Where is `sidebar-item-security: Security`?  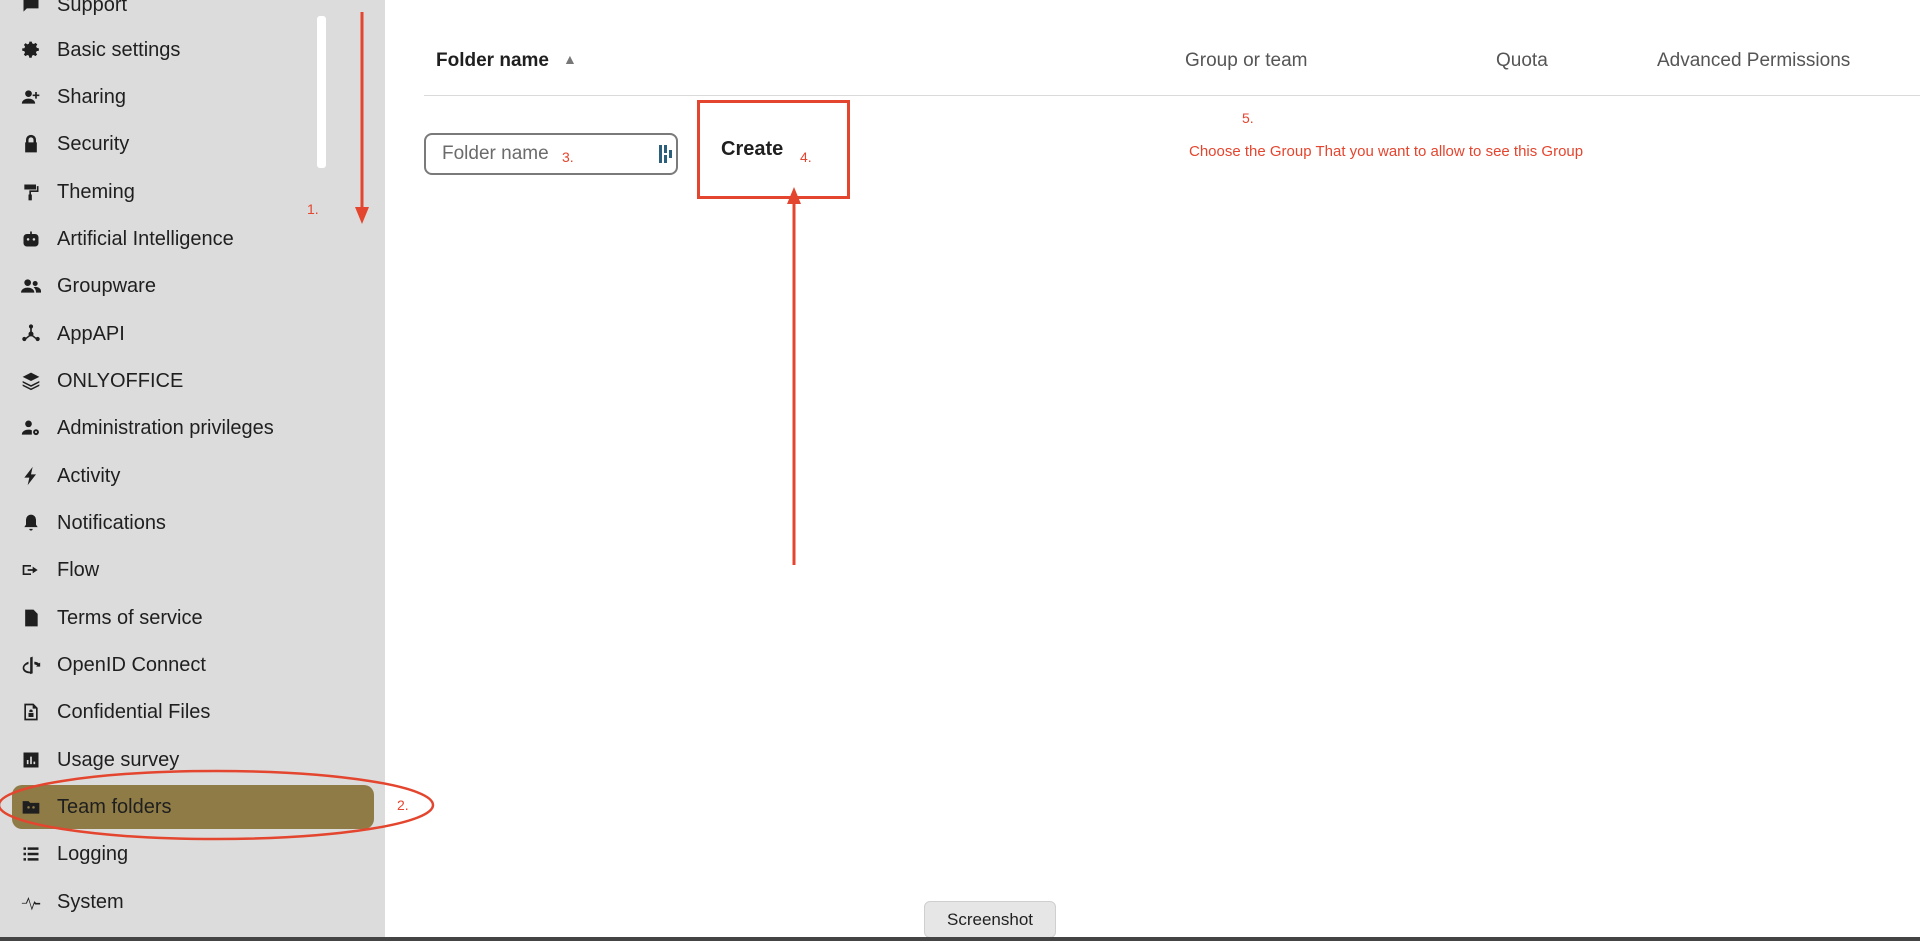
sidebar-item-security: Security is located at coordinates (193, 144).